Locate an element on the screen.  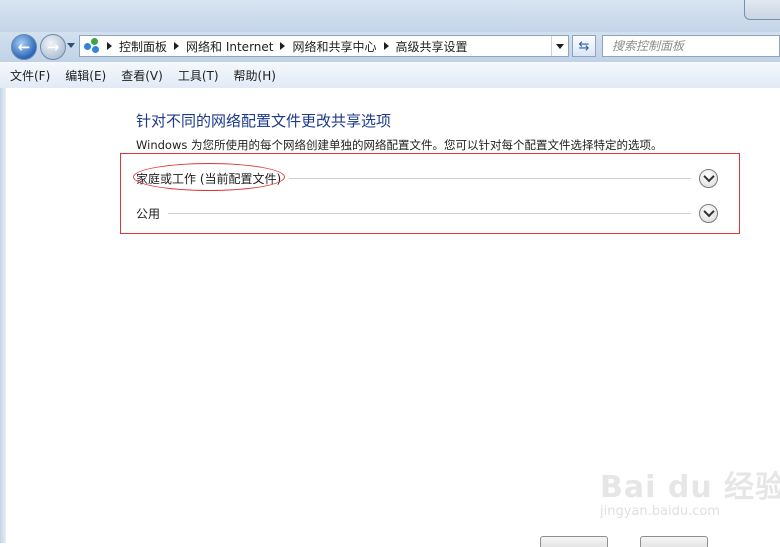
close-window-button is located at coordinates (762, 10).